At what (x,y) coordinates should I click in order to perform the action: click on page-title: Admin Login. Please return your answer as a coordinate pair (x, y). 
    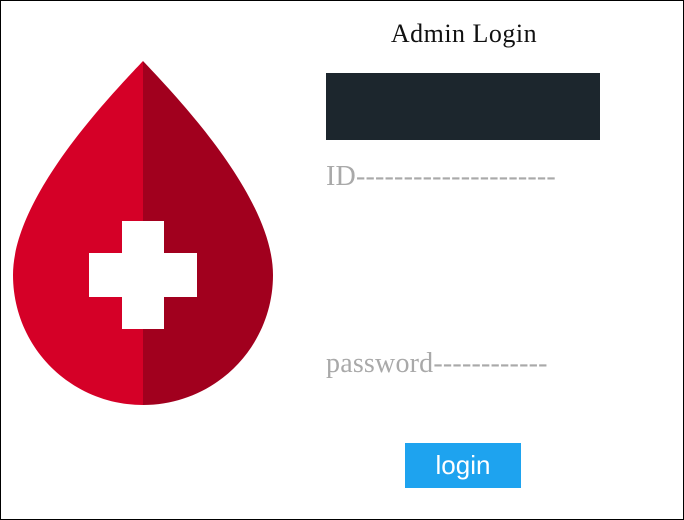
    Looking at the image, I should click on (464, 33).